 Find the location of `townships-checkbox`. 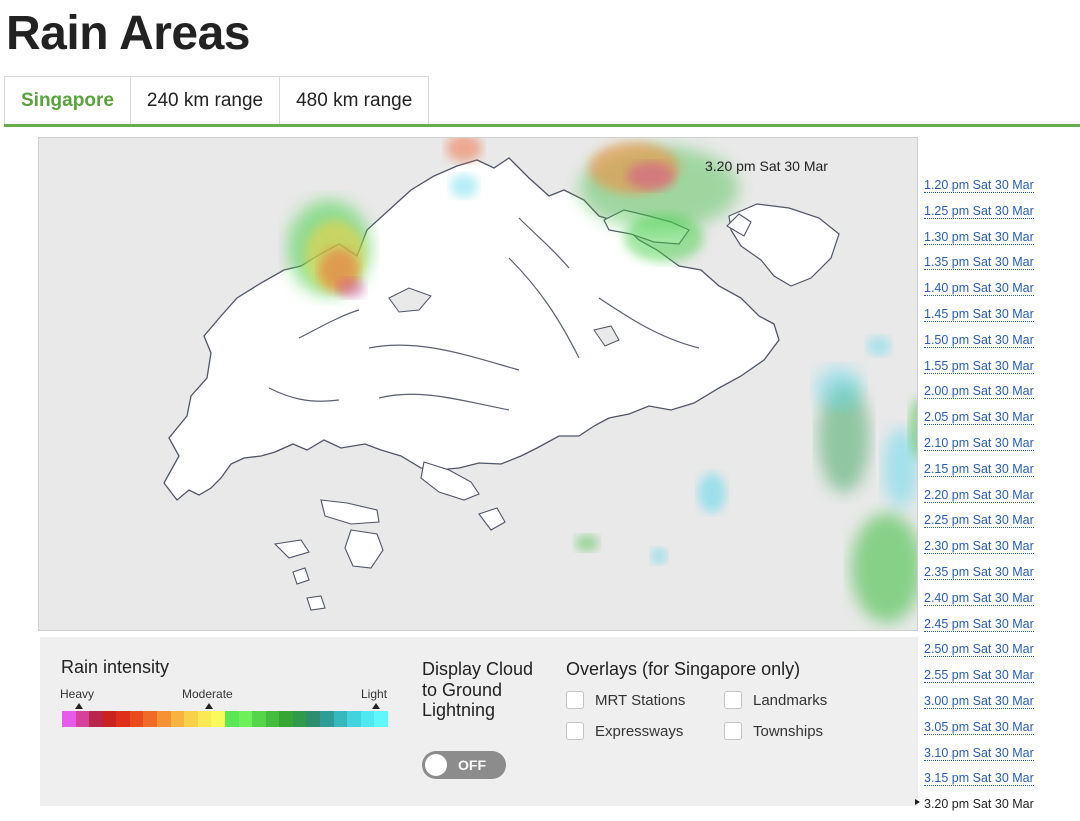

townships-checkbox is located at coordinates (733, 731).